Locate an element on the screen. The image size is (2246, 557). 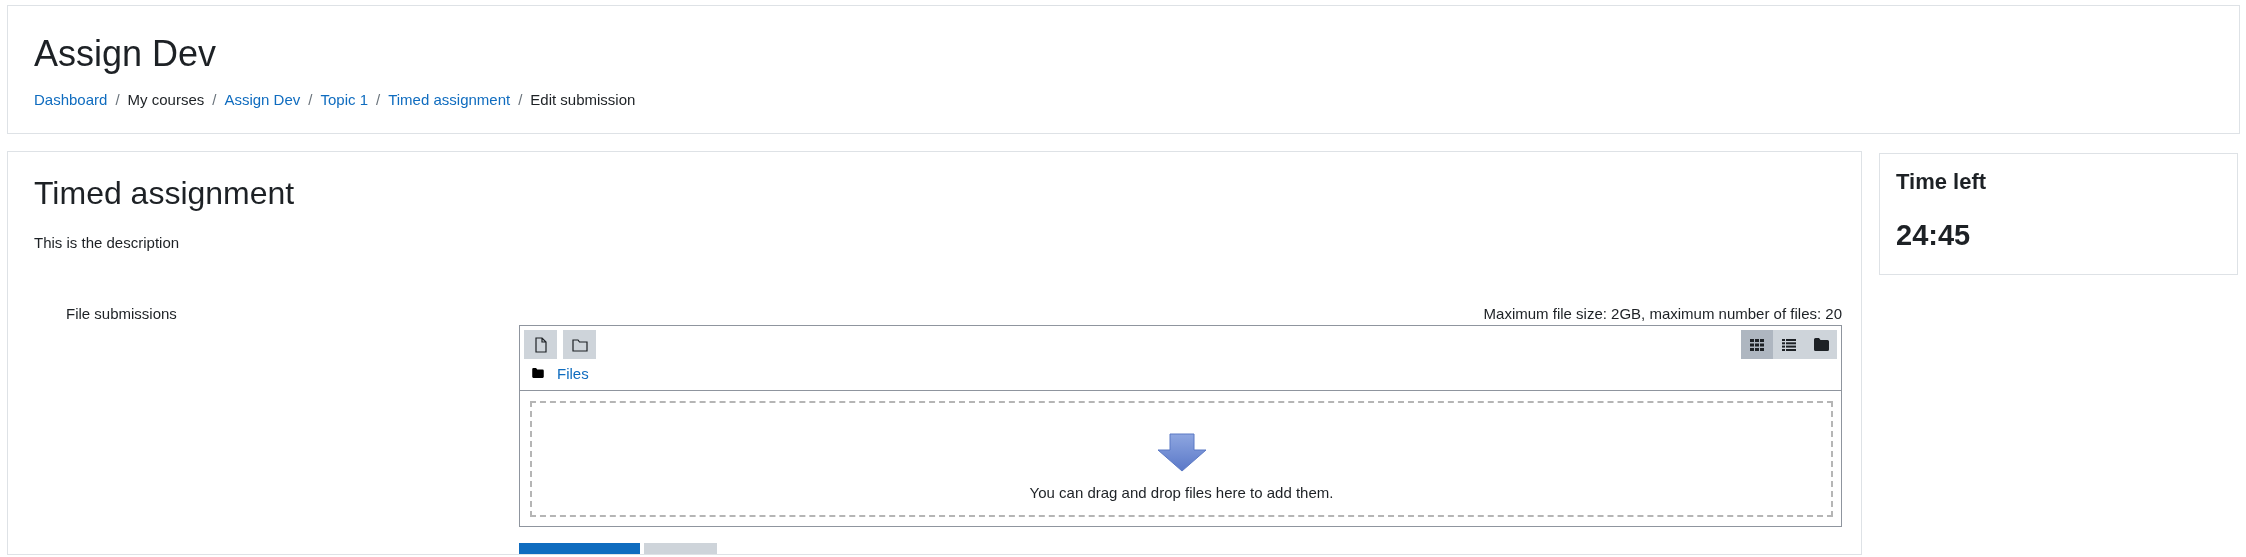
assignment-title: Timed assignment is located at coordinates (164, 193).